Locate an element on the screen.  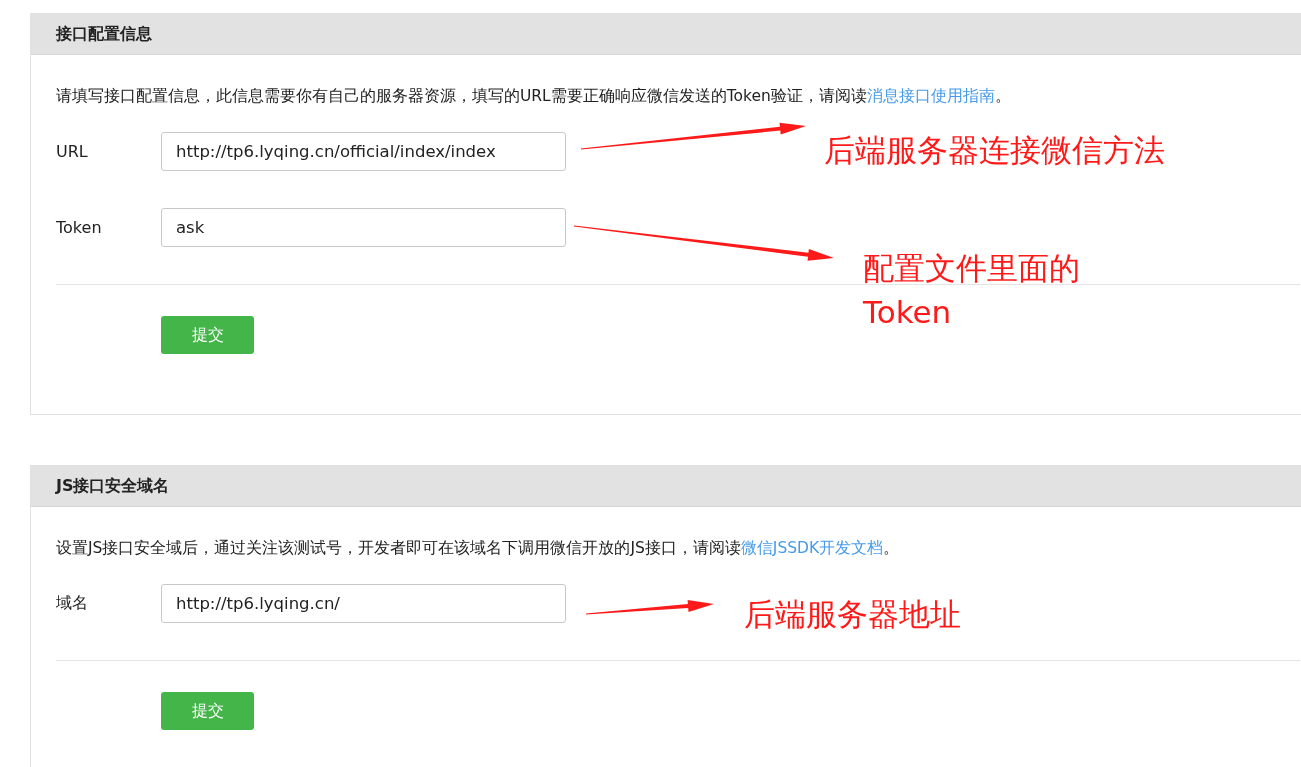
input-field: ask is located at coordinates (363, 227).